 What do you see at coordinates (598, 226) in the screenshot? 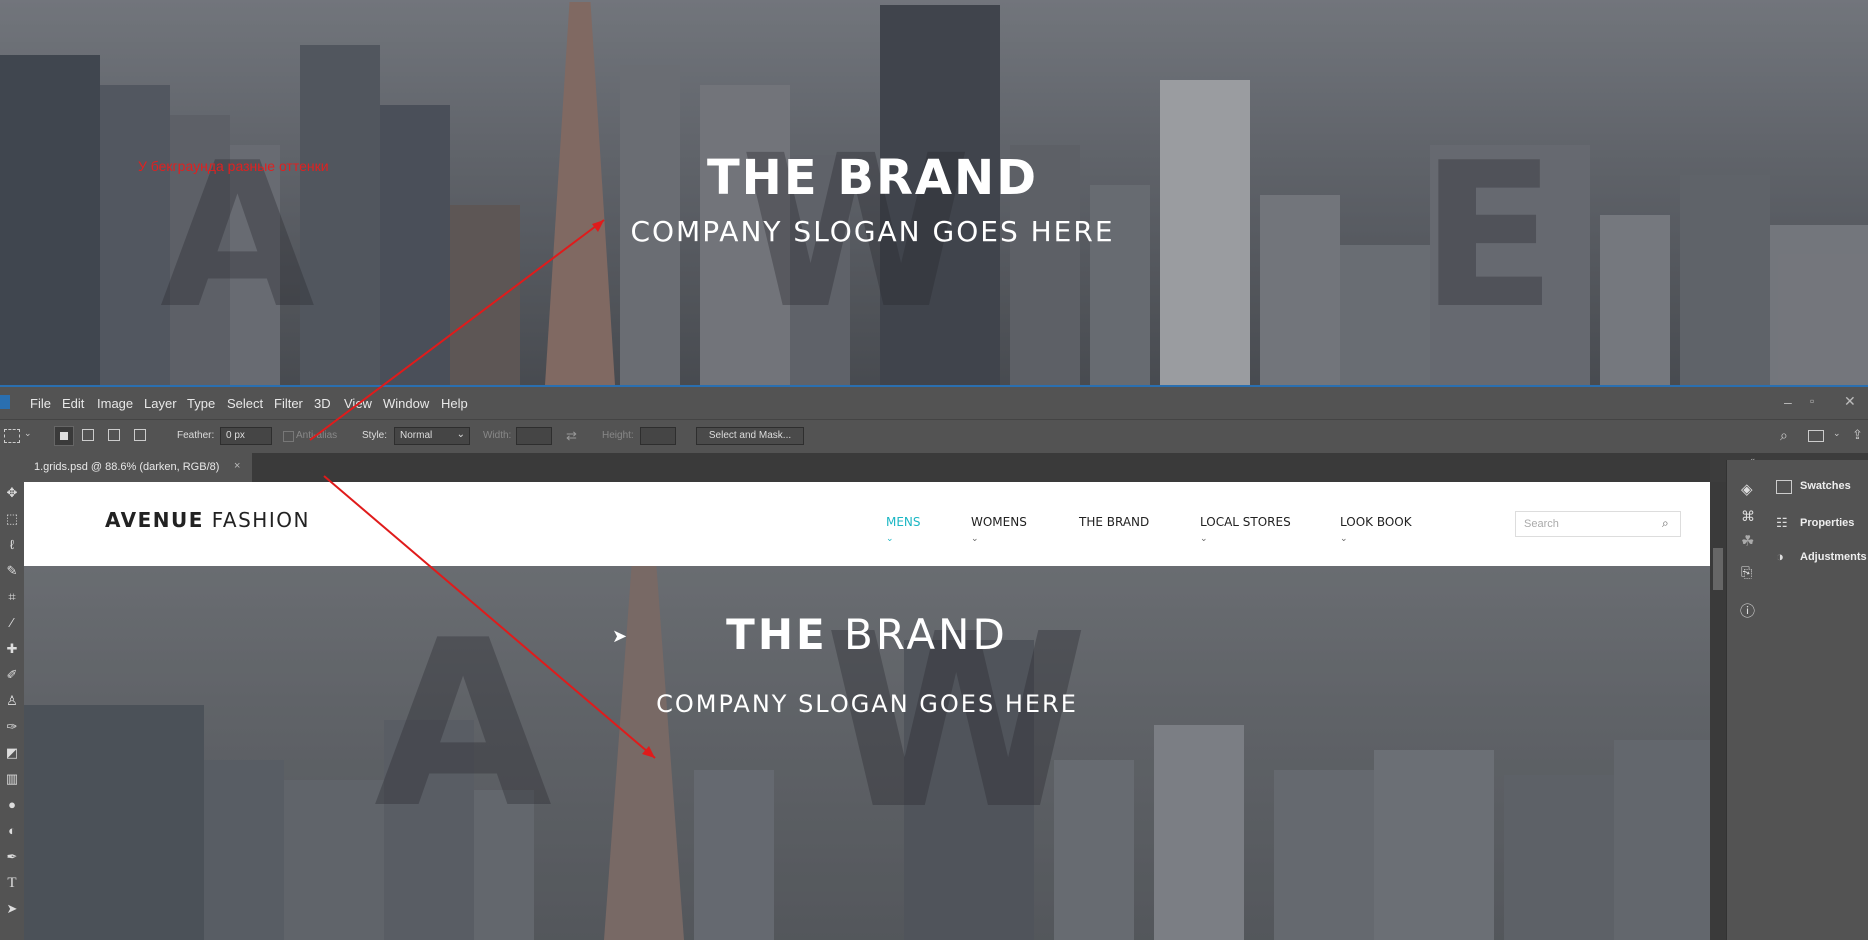
I see `annotation-arrowhead` at bounding box center [598, 226].